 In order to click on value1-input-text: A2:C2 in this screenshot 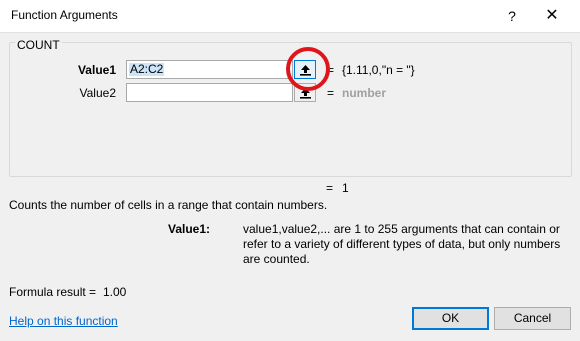, I will do `click(147, 69)`.